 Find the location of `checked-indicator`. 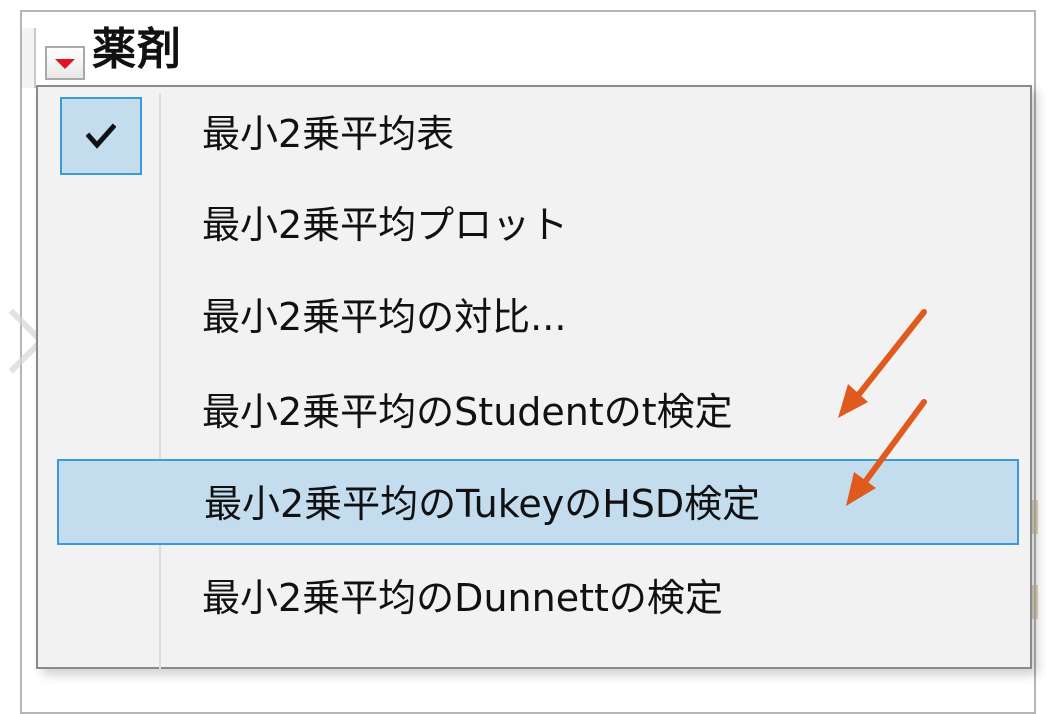

checked-indicator is located at coordinates (101, 136).